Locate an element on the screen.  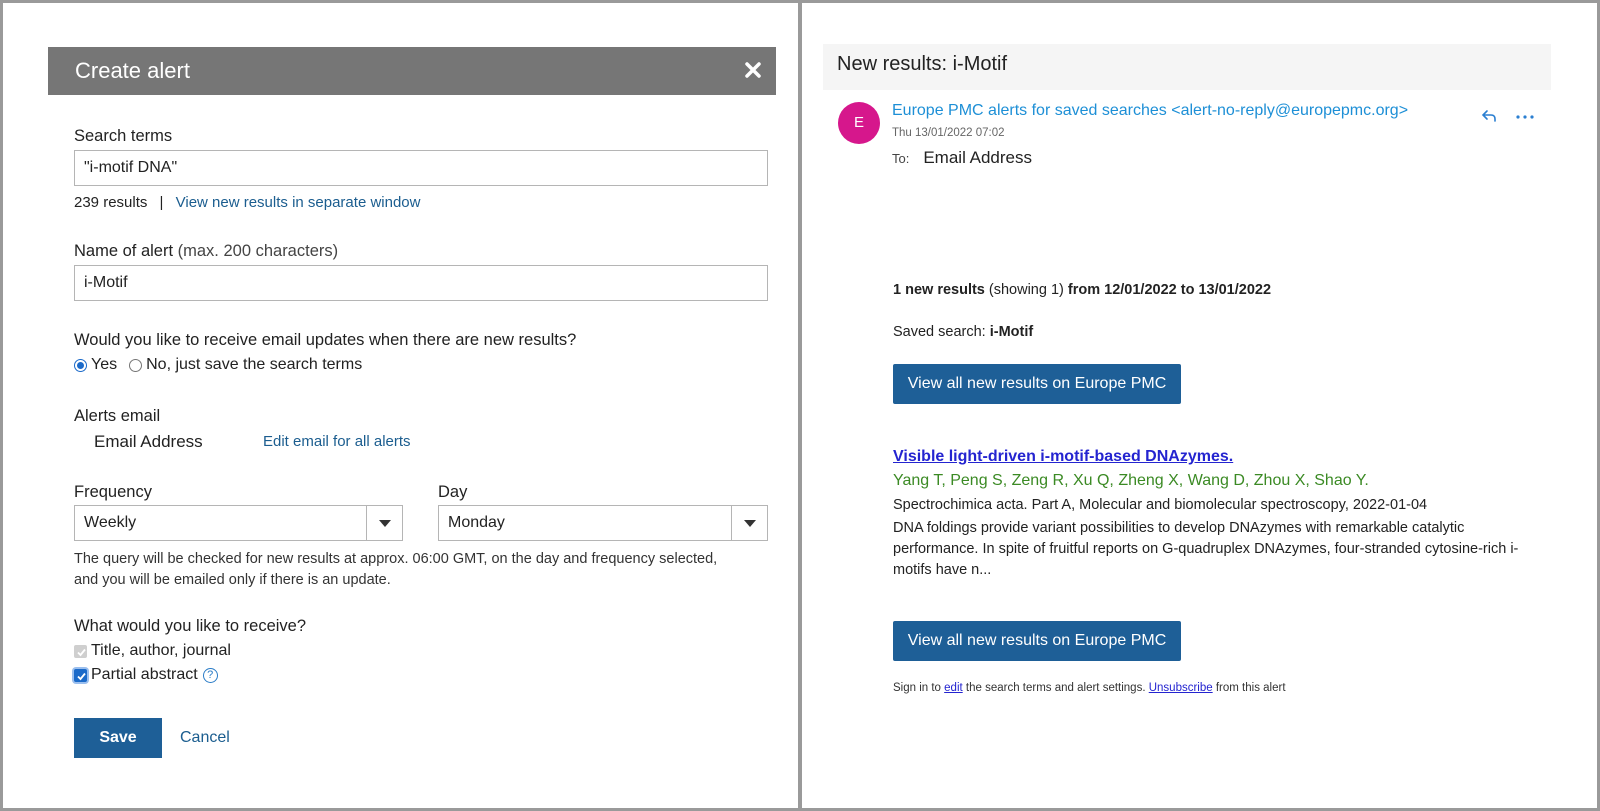
day-value: Monday is located at coordinates (476, 522).